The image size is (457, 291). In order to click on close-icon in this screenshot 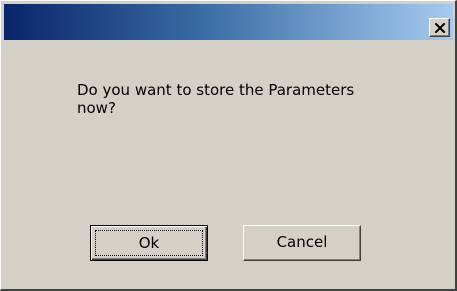, I will do `click(440, 28)`.